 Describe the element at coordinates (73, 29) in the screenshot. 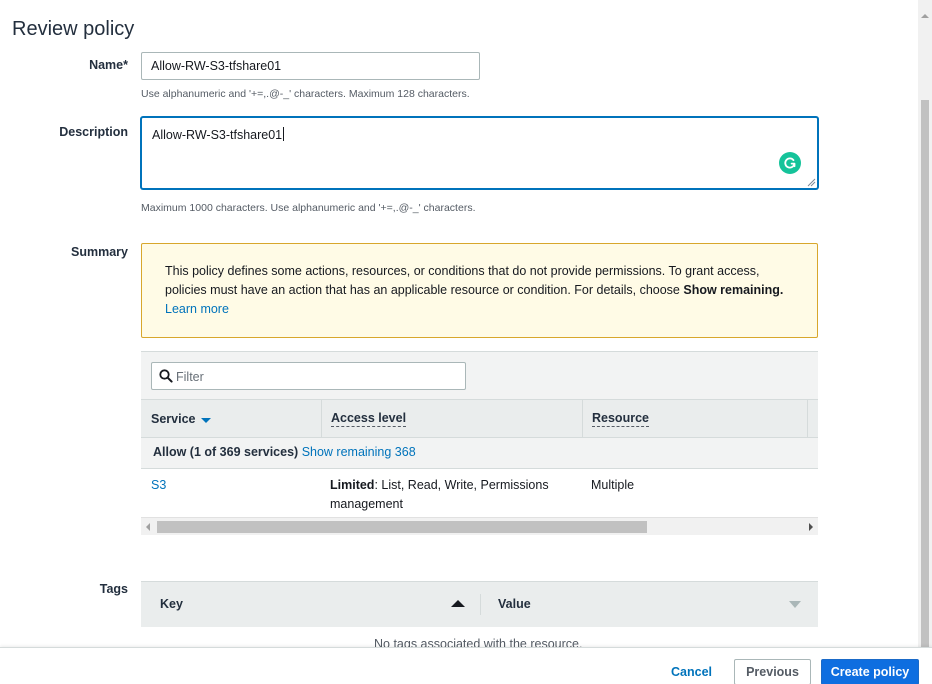

I see `page-title: Review policy` at that location.